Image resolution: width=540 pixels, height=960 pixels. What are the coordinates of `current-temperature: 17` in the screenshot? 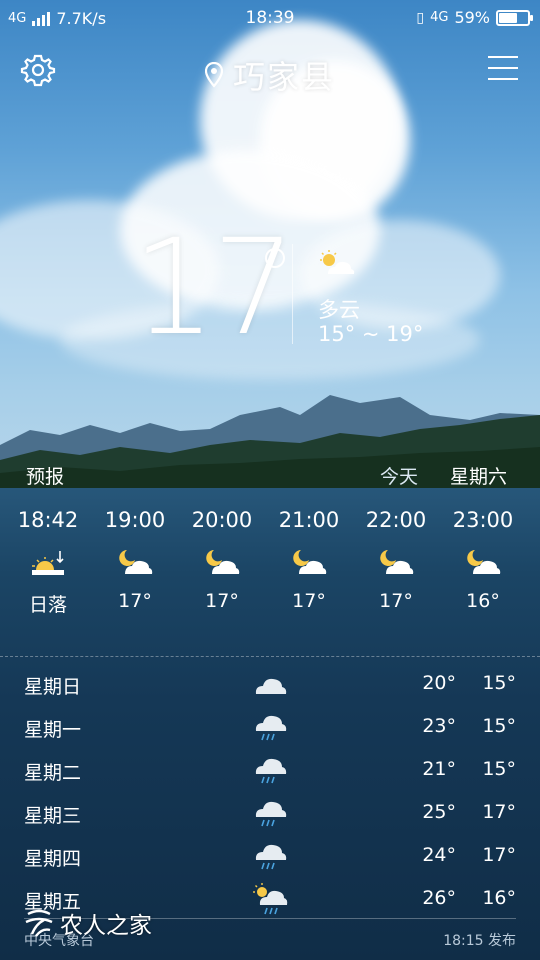 It's located at (214, 288).